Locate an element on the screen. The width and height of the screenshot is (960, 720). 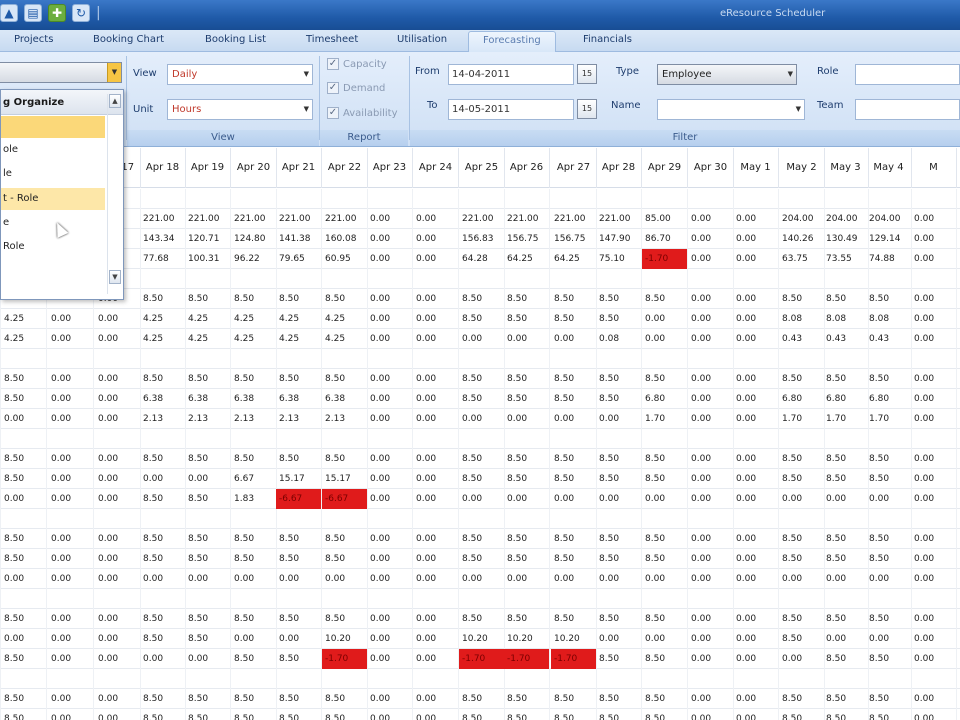
dropdown-scrollbar: ▲ ▼ is located at coordinates (114, 194).